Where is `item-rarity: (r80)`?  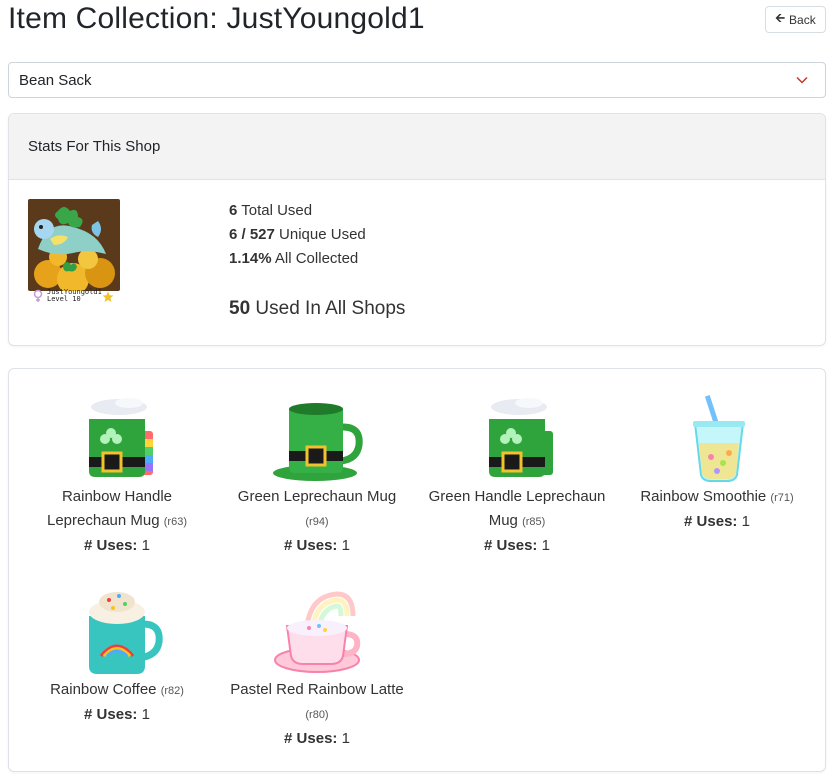 item-rarity: (r80) is located at coordinates (317, 715).